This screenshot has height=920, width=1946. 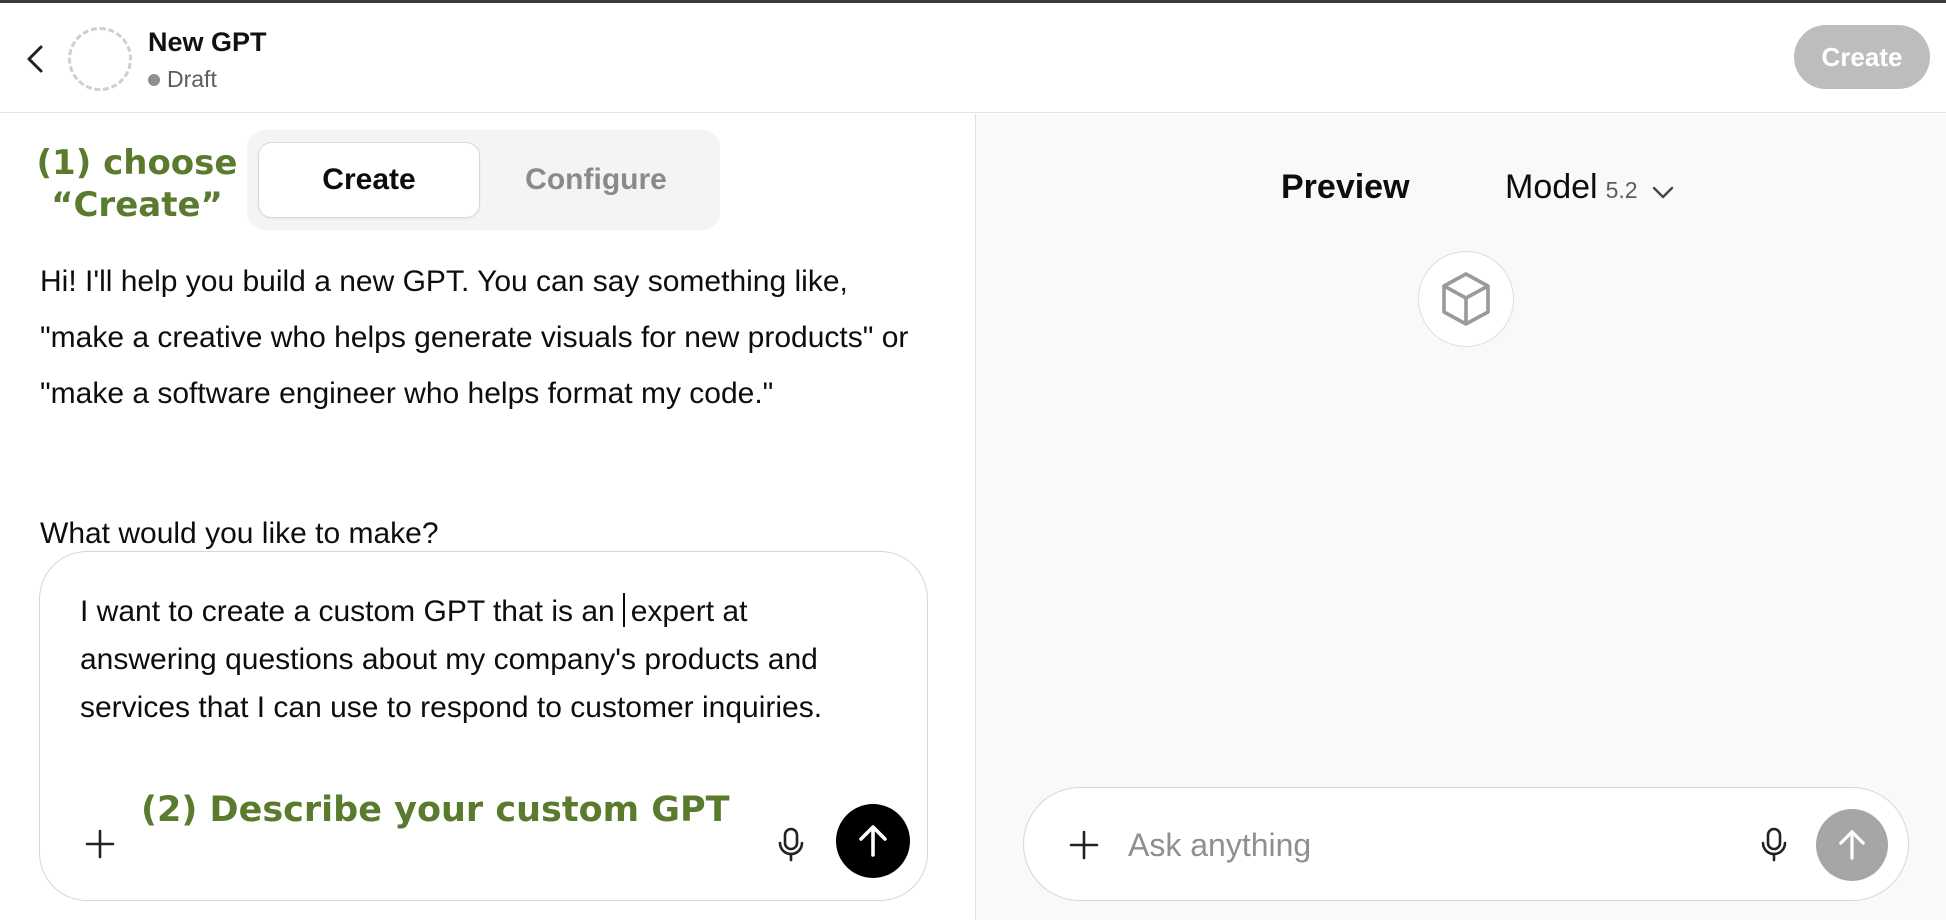 What do you see at coordinates (137, 184) in the screenshot?
I see `annotation-step-1: (1) choose “Create”` at bounding box center [137, 184].